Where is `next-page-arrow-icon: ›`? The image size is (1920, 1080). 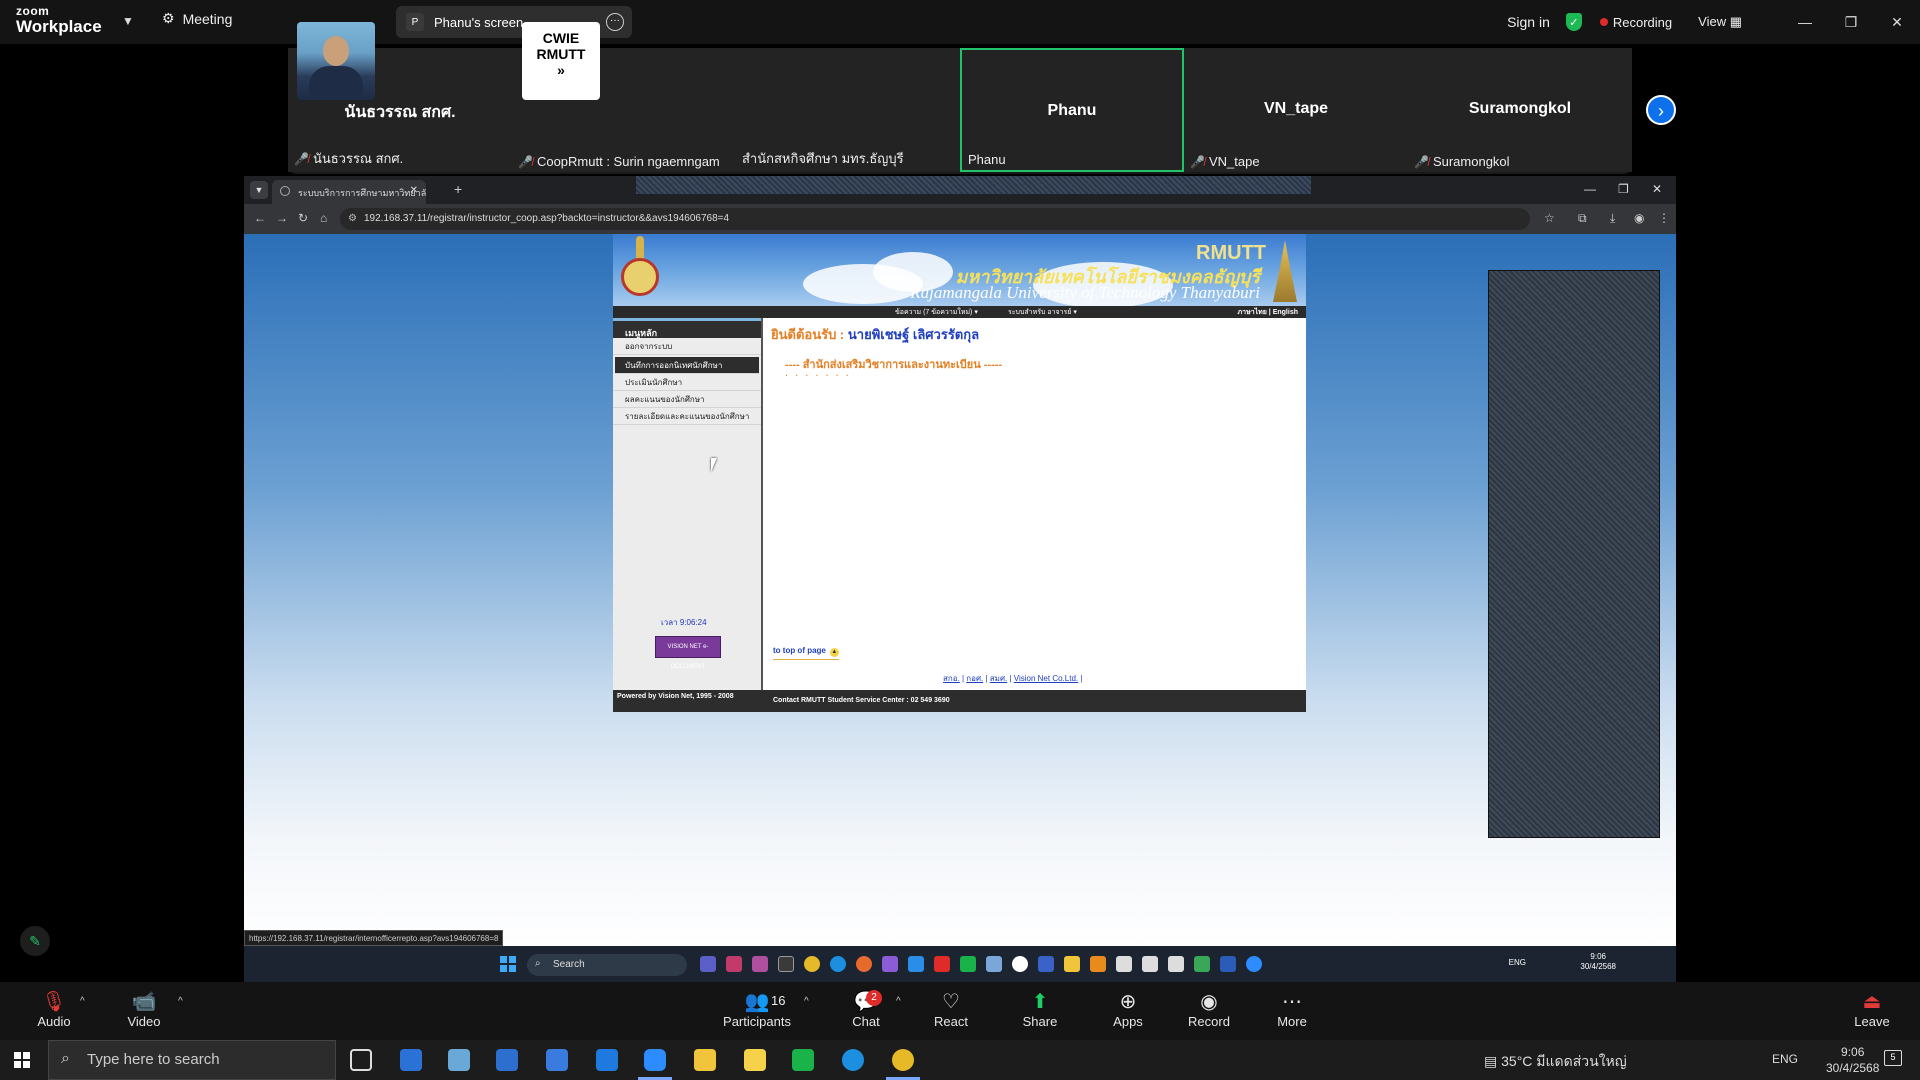
next-page-arrow-icon: › is located at coordinates (1661, 110).